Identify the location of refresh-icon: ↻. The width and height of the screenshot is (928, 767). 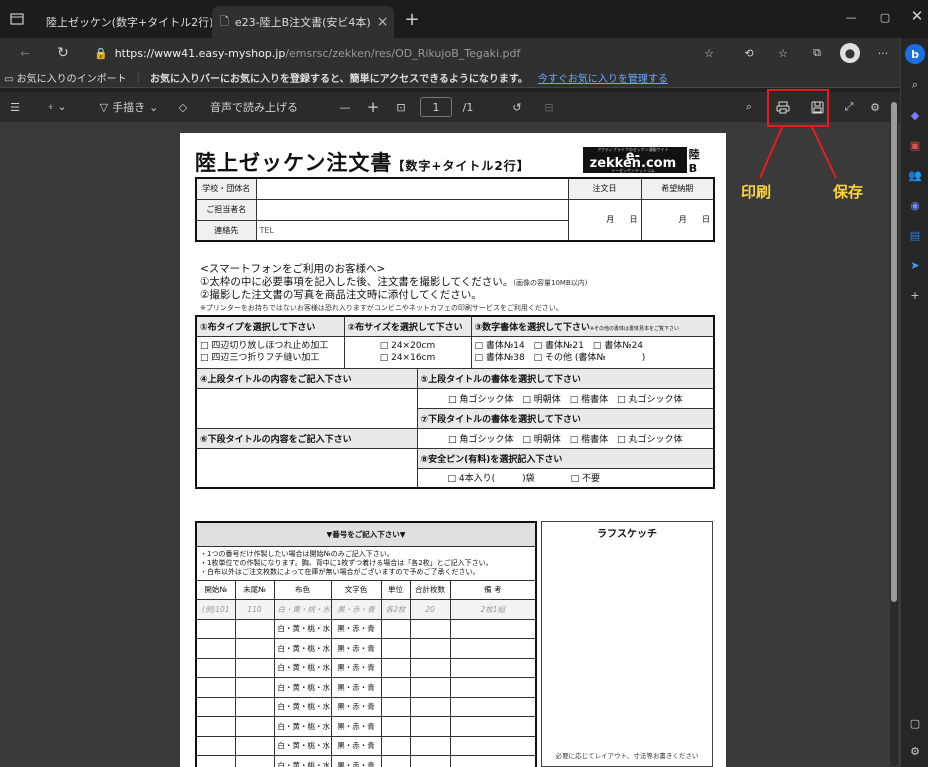
(63, 53).